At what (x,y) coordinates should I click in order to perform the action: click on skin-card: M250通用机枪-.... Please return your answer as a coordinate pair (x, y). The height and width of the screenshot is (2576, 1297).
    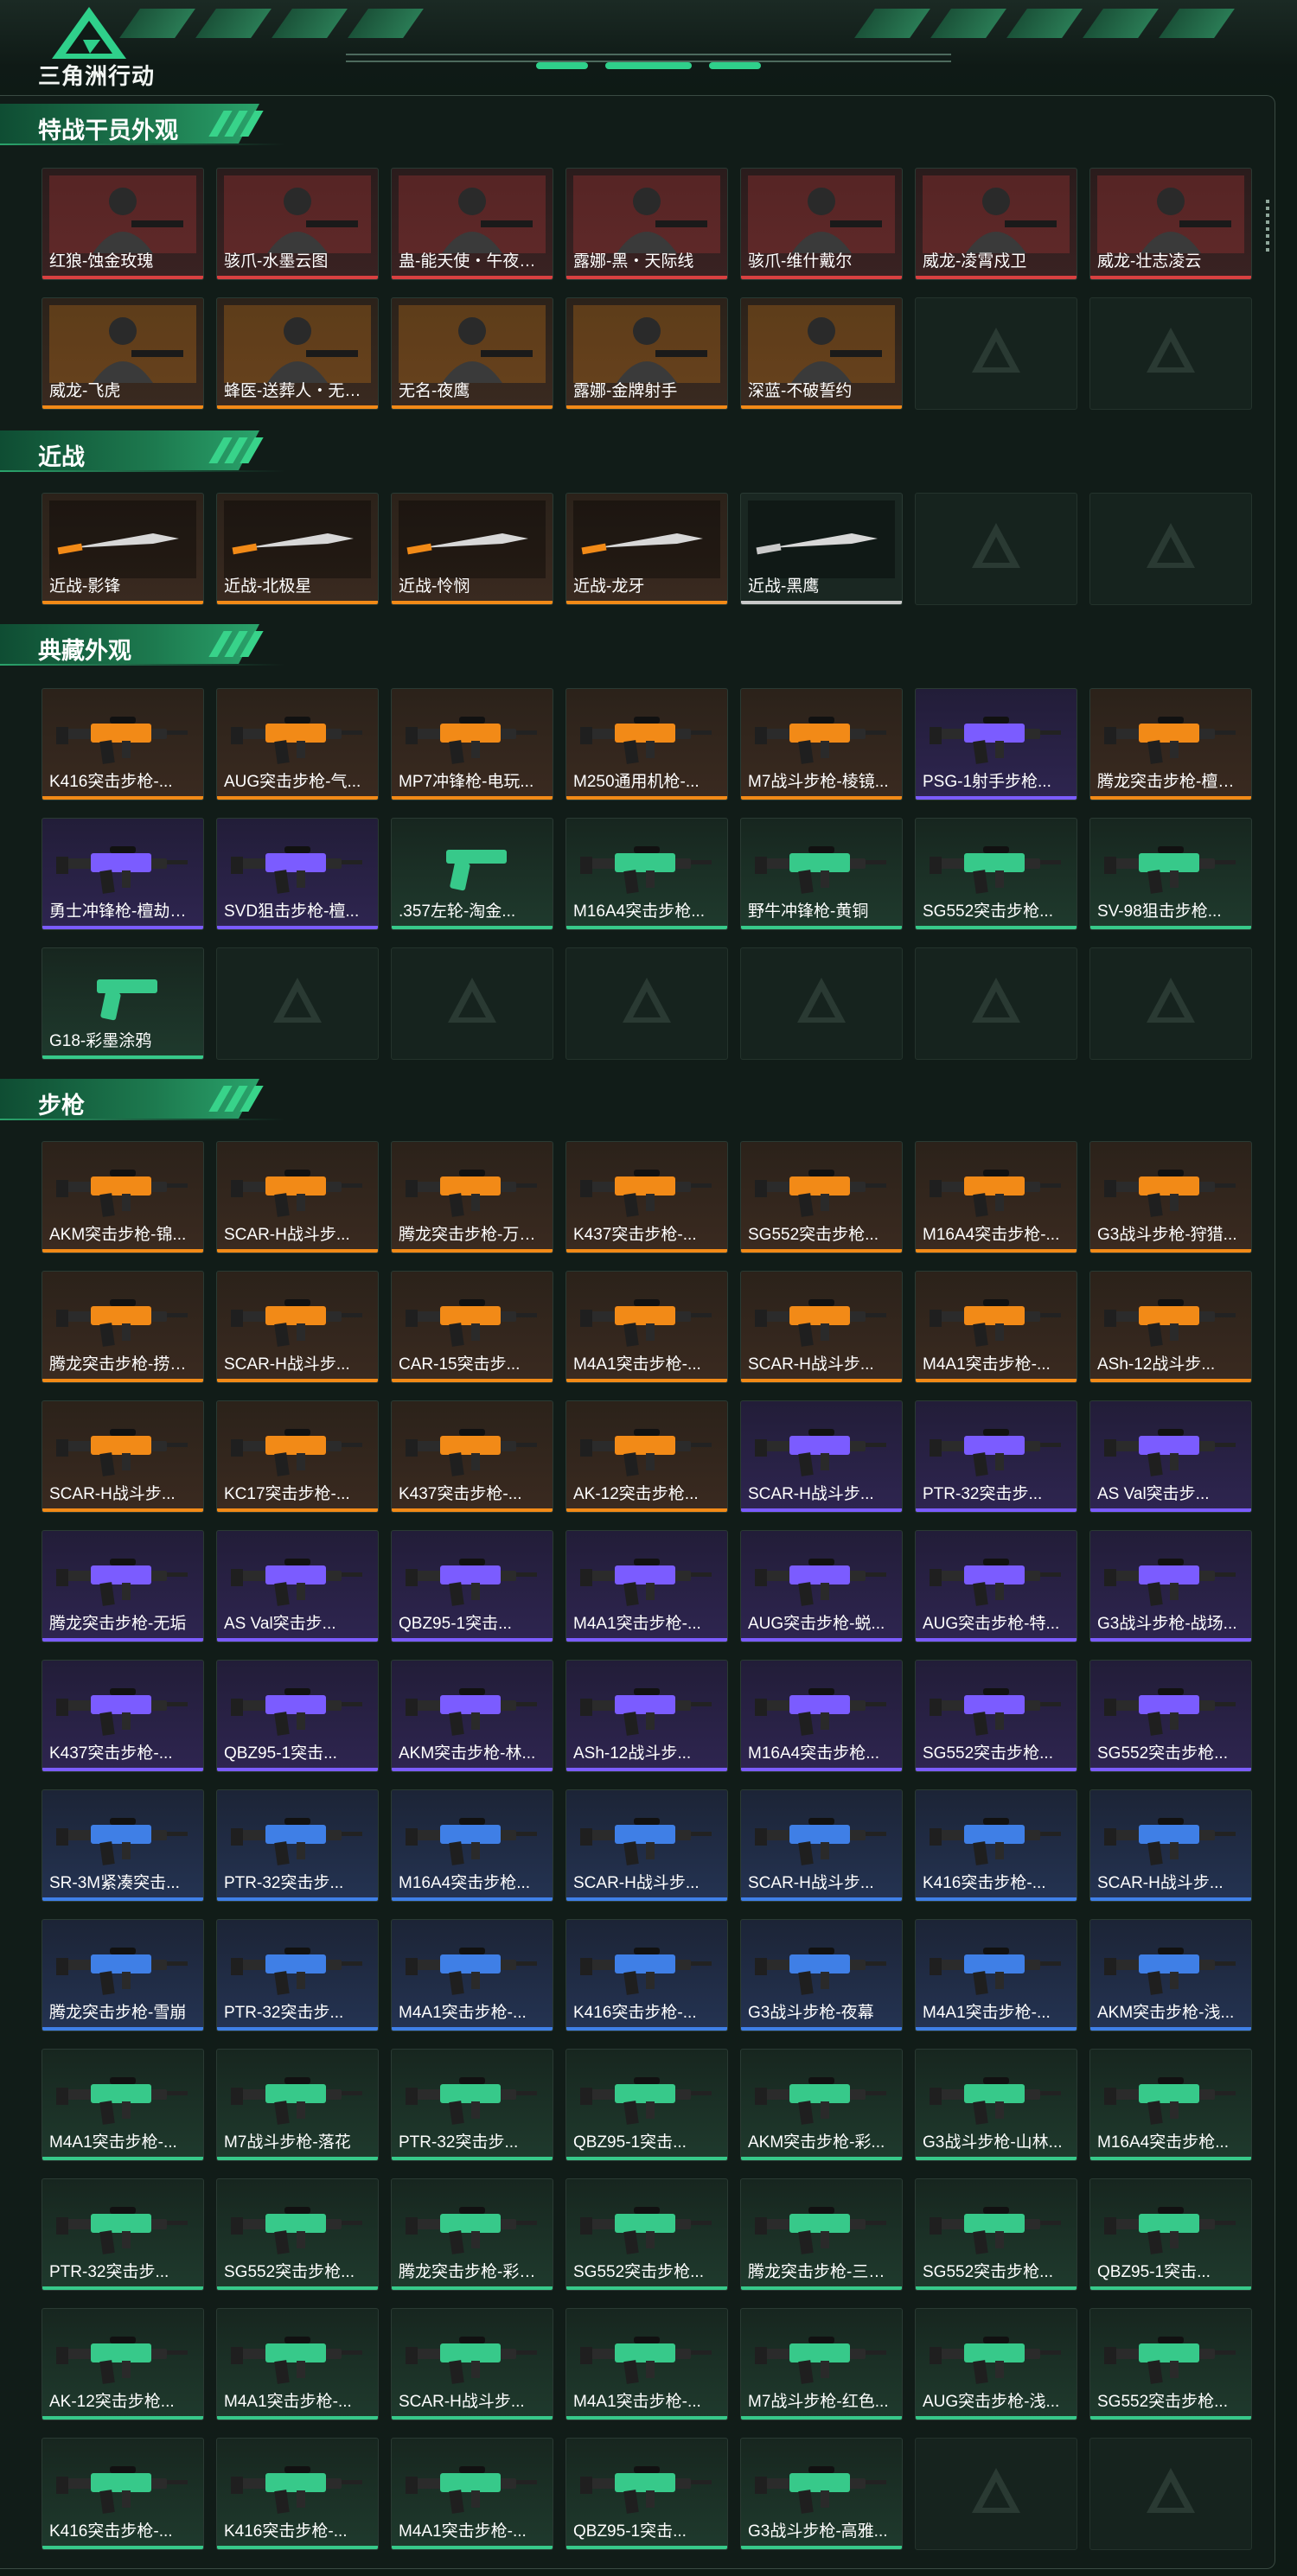
    Looking at the image, I should click on (647, 744).